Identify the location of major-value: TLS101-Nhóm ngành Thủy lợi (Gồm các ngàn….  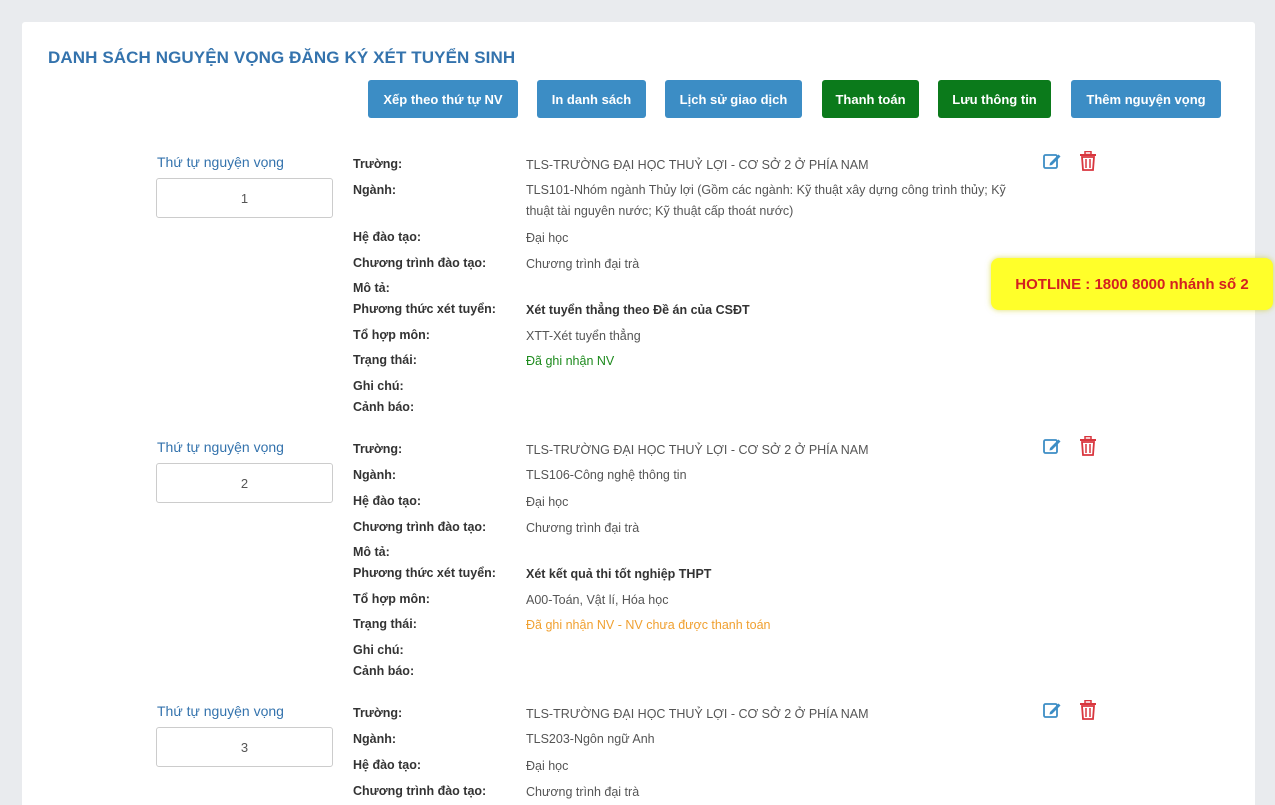
(766, 200).